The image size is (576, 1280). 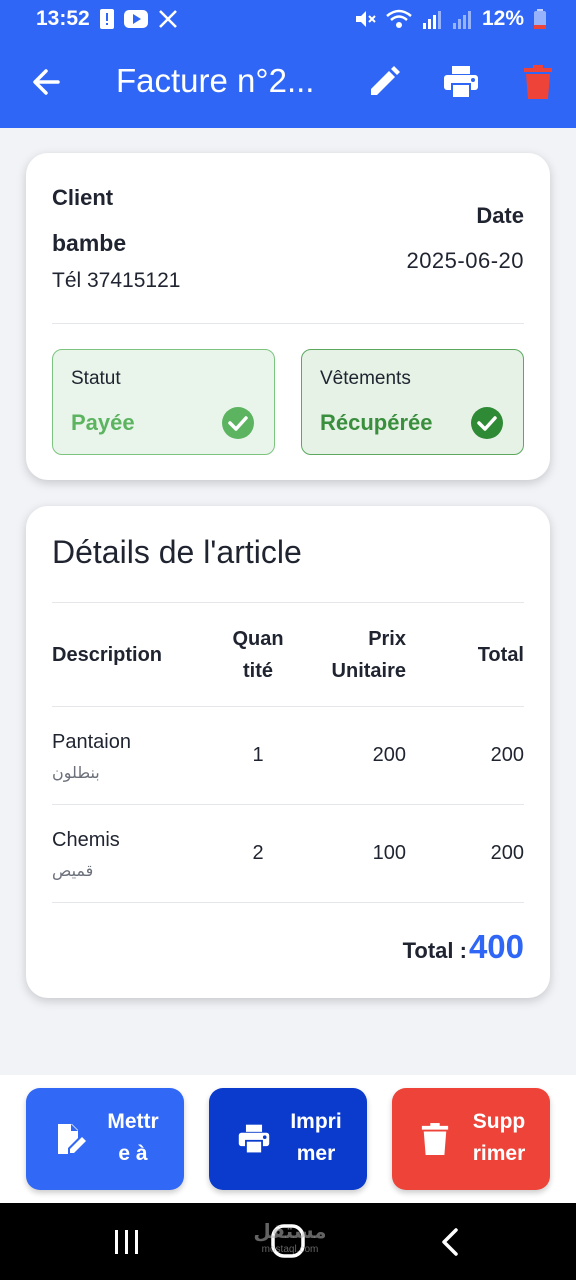 What do you see at coordinates (540, 19) in the screenshot?
I see `battery-icon` at bounding box center [540, 19].